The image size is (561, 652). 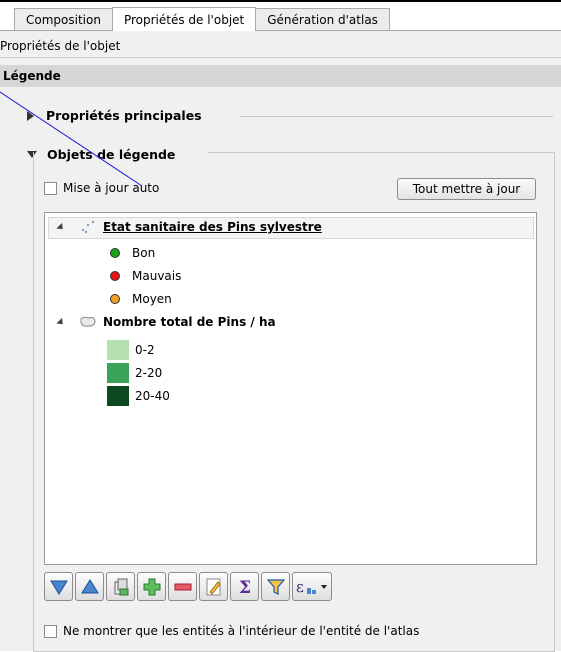 I want to click on auto-update-label: Mise à jour auto, so click(x=111, y=188).